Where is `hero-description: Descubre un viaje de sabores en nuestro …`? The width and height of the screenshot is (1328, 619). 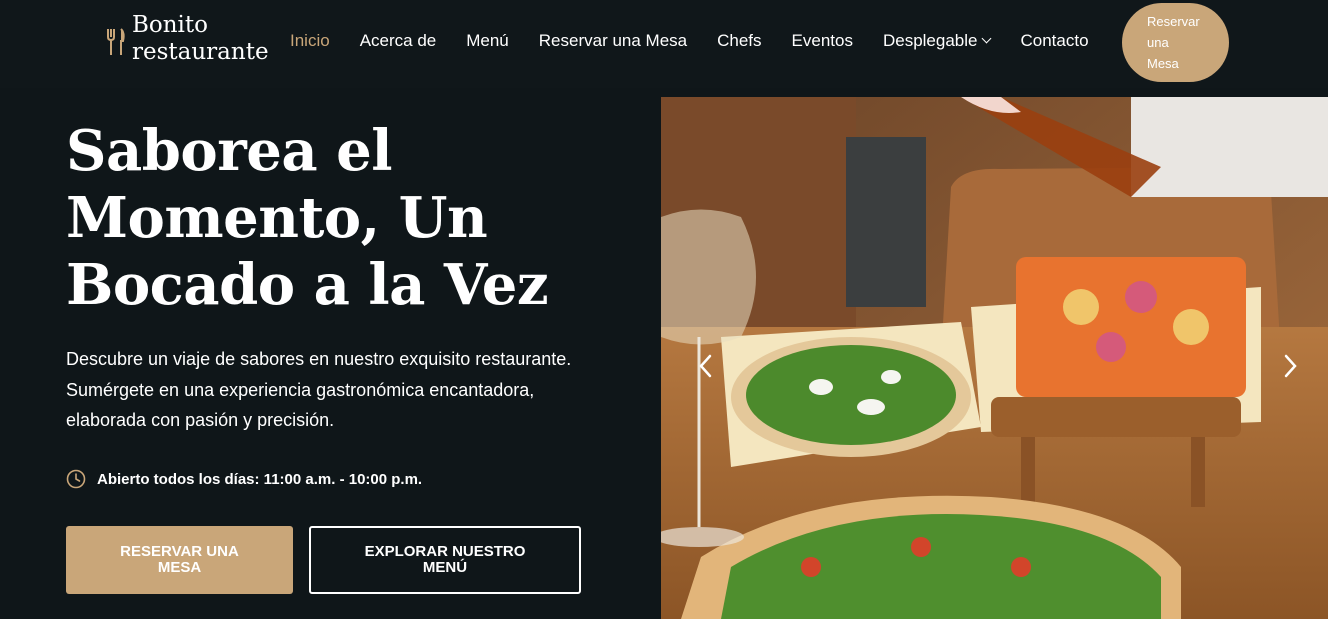 hero-description: Descubre un viaje de sabores en nuestro … is located at coordinates (336, 390).